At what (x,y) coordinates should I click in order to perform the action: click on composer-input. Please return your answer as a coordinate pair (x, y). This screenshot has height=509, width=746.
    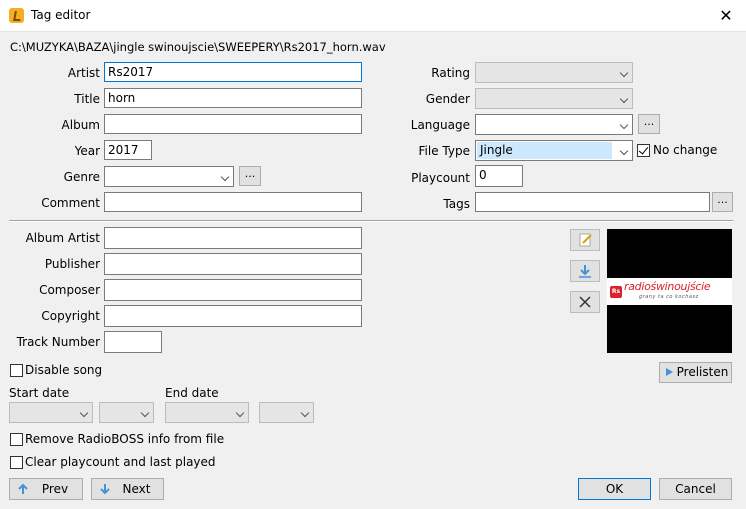
    Looking at the image, I should click on (233, 290).